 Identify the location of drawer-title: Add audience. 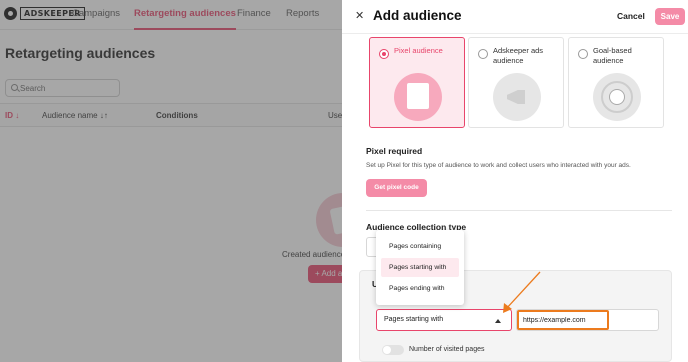
(417, 15).